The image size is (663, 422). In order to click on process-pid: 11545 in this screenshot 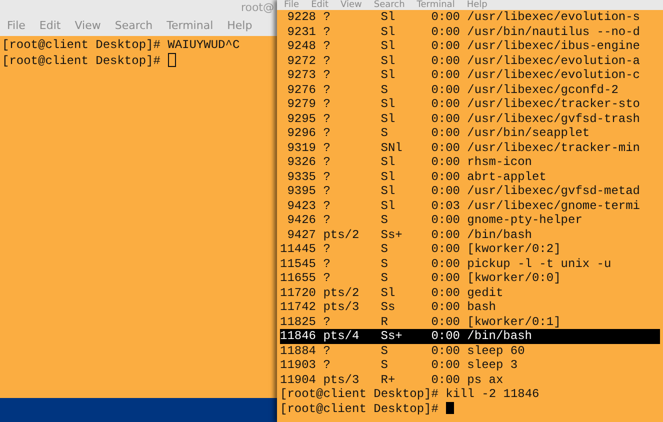, I will do `click(298, 263)`.